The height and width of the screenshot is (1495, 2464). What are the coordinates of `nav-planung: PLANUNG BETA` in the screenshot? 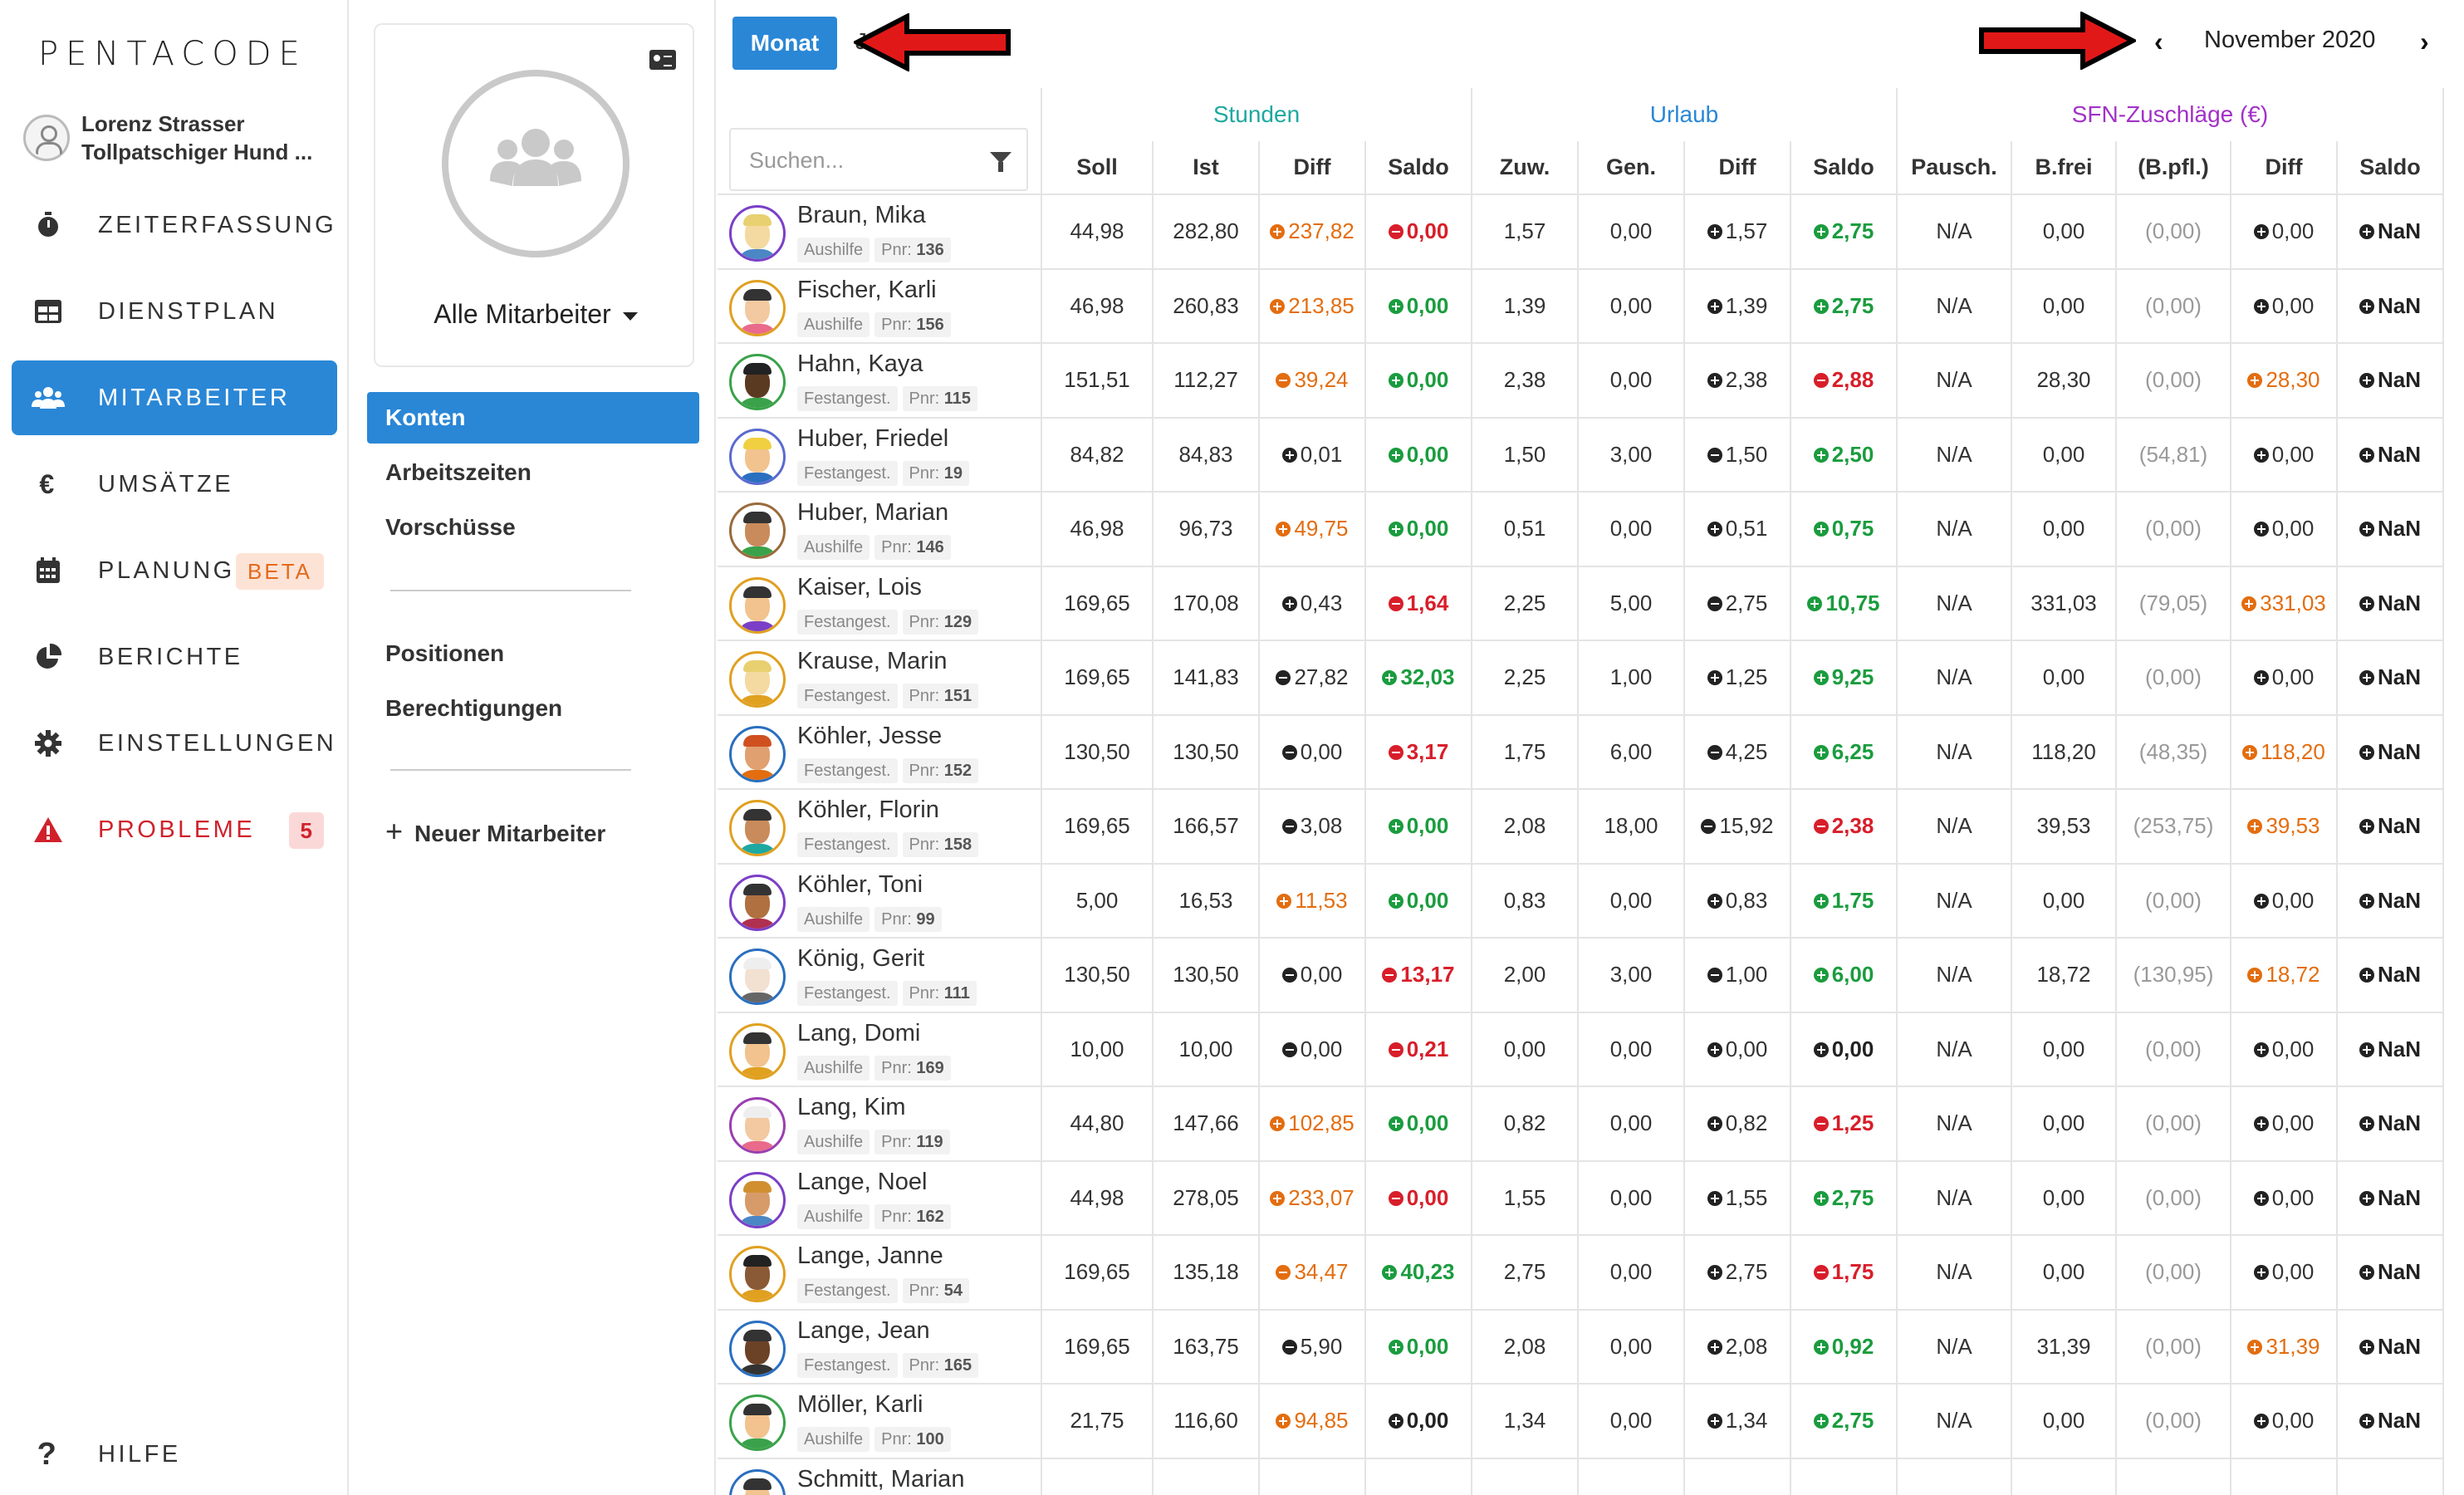 It's located at (174, 570).